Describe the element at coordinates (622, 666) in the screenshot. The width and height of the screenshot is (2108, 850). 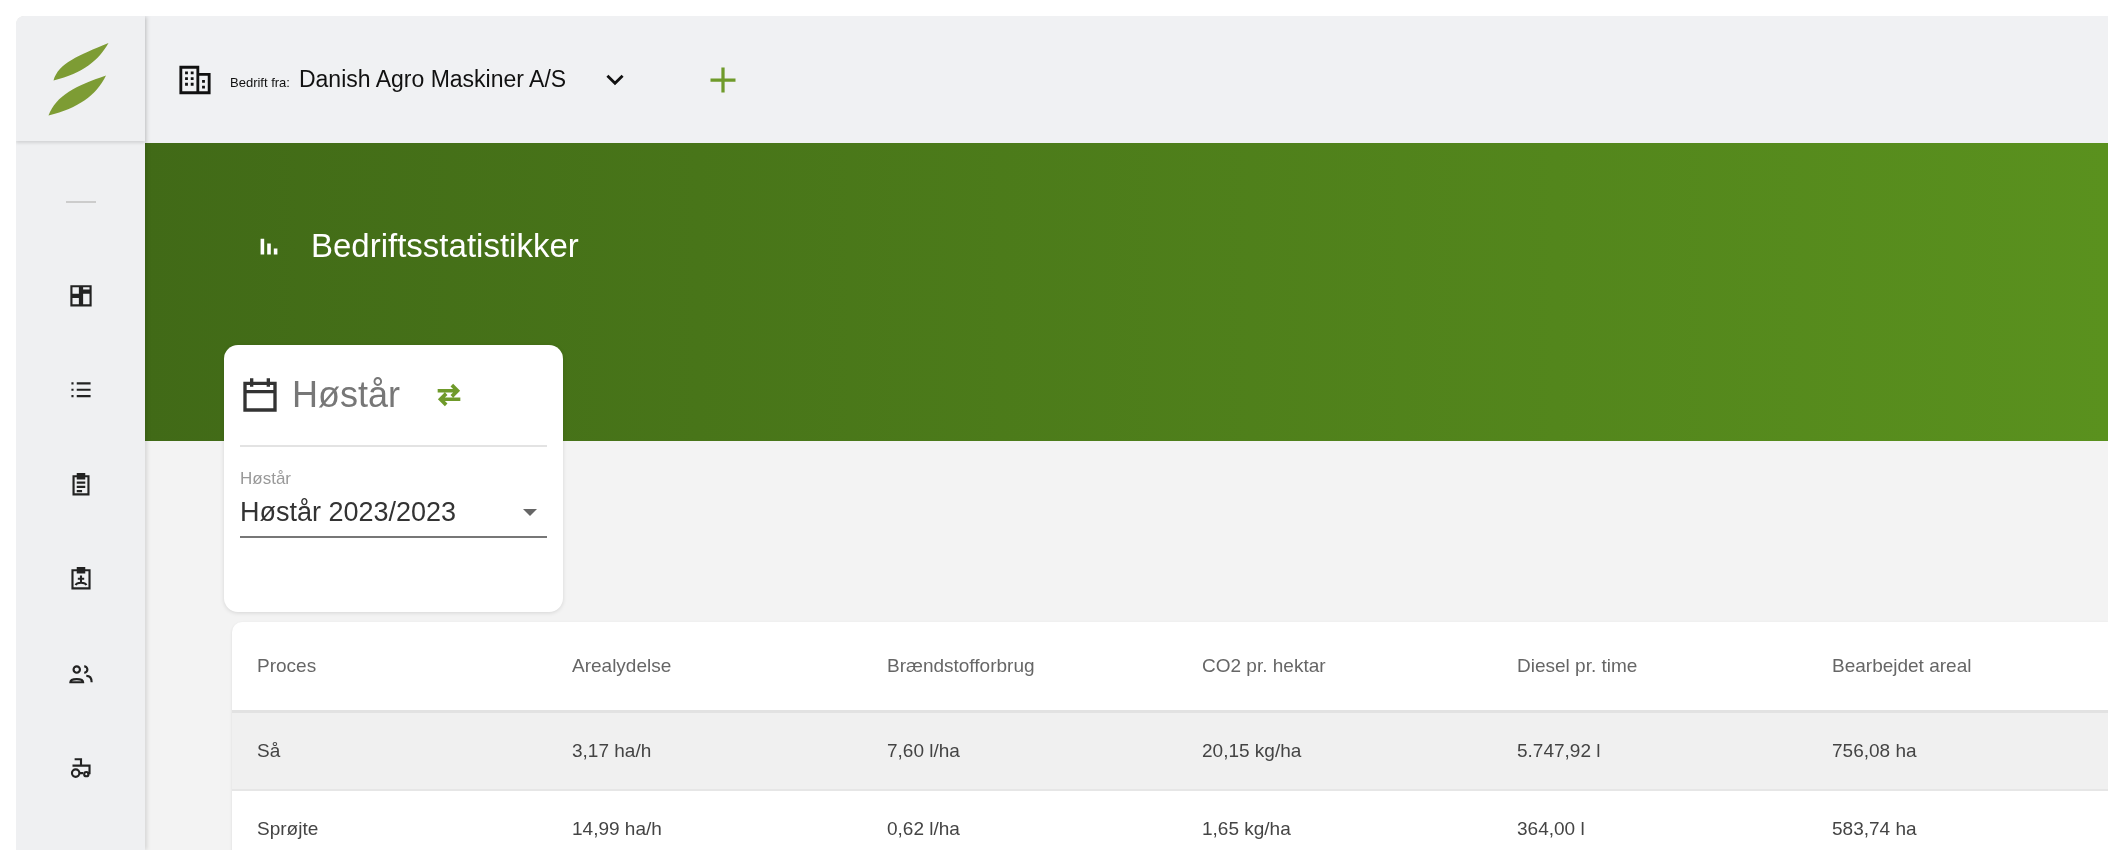
I see `column-header: Arealydelse` at that location.